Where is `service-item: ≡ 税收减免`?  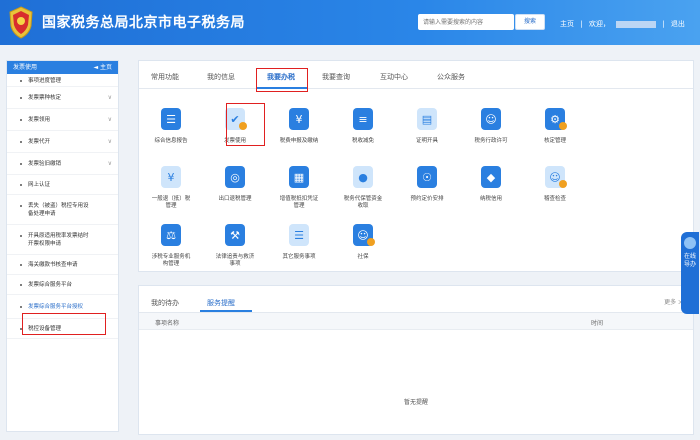 service-item: ≡ 税收减免 is located at coordinates (363, 125).